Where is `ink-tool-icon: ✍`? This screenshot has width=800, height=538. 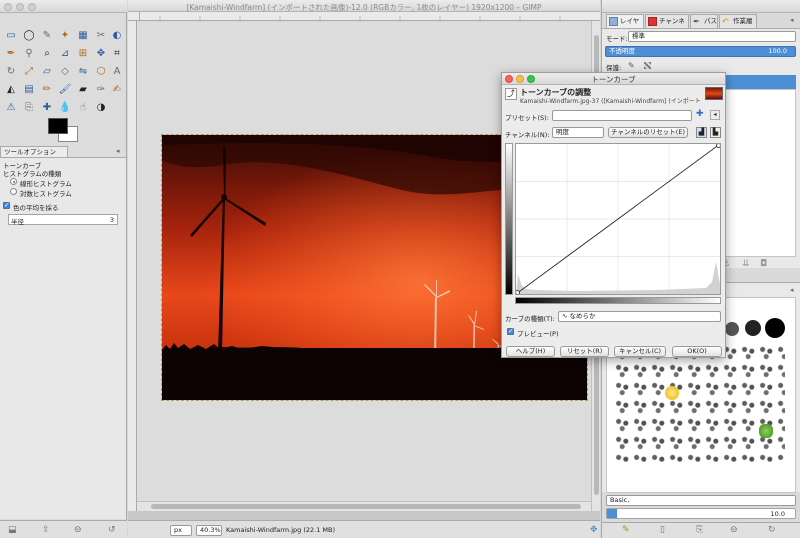 ink-tool-icon: ✍ is located at coordinates (117, 89).